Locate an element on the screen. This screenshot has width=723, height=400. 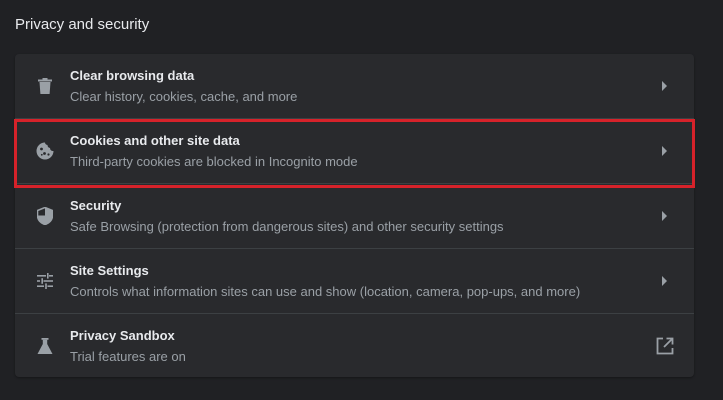
trash-icon is located at coordinates (45, 86).